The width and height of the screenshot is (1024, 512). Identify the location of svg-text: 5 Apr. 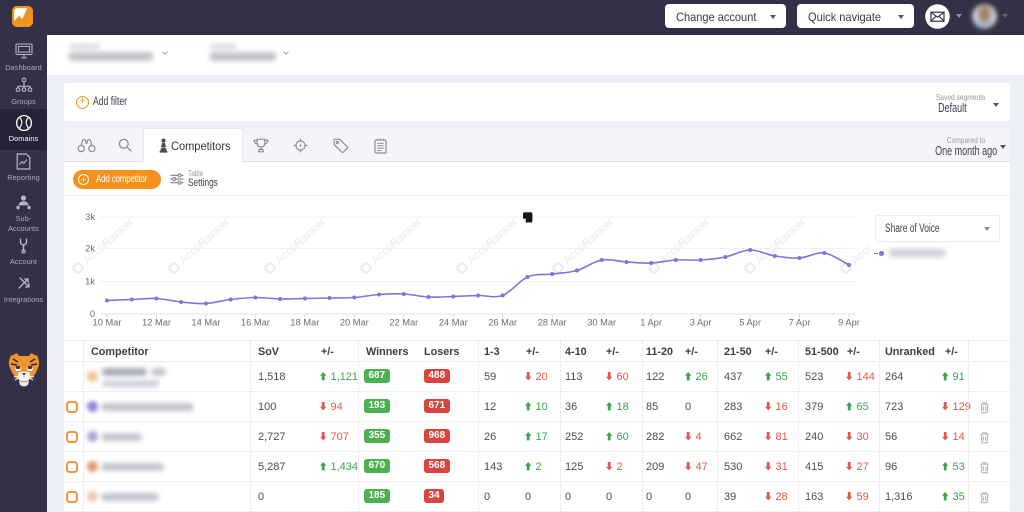
(750, 323).